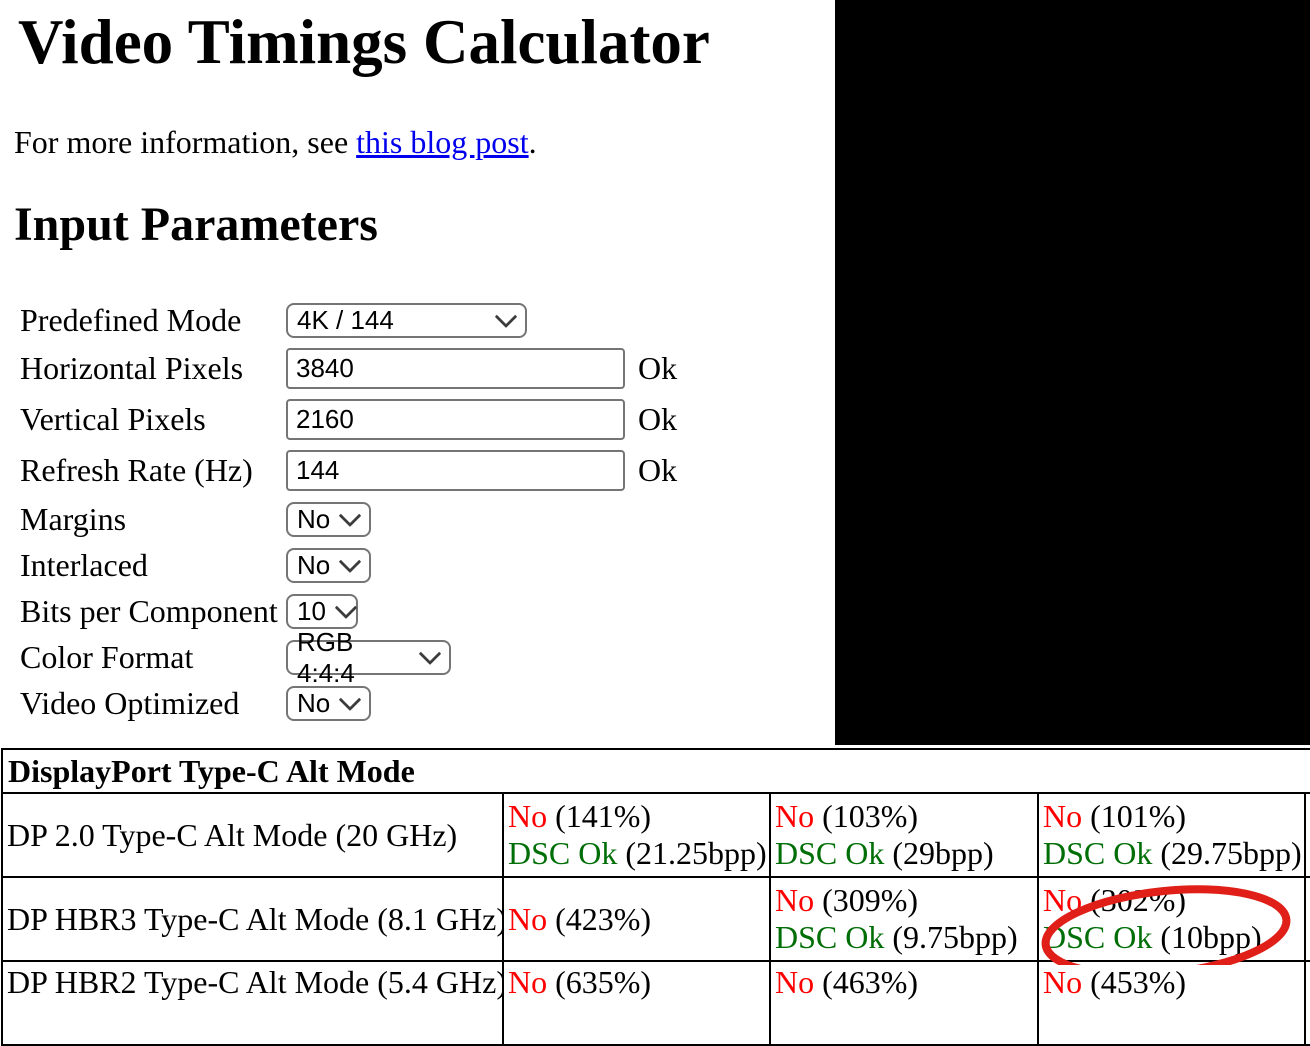 The height and width of the screenshot is (1046, 1310). I want to click on margins-value: No, so click(314, 519).